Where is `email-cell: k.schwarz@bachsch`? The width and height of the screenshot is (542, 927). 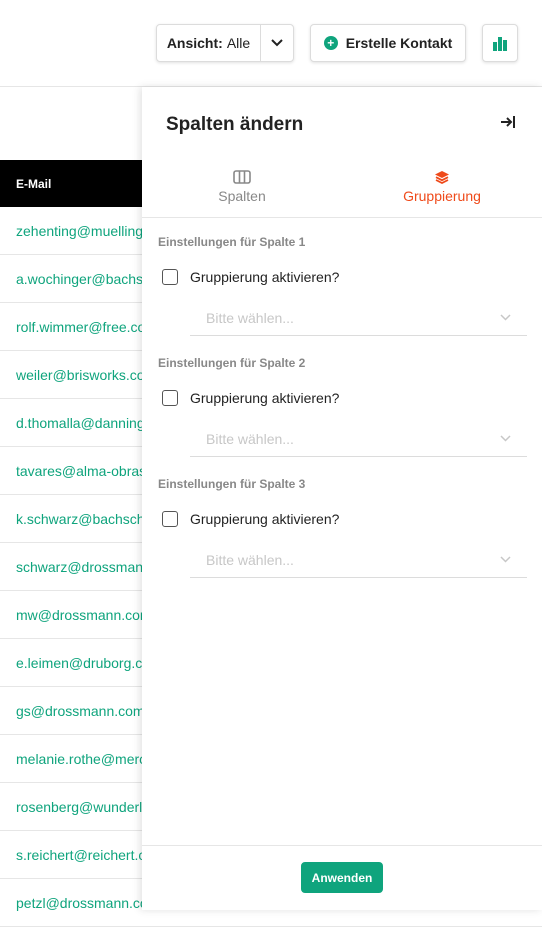 email-cell: k.schwarz@bachsch is located at coordinates (80, 519).